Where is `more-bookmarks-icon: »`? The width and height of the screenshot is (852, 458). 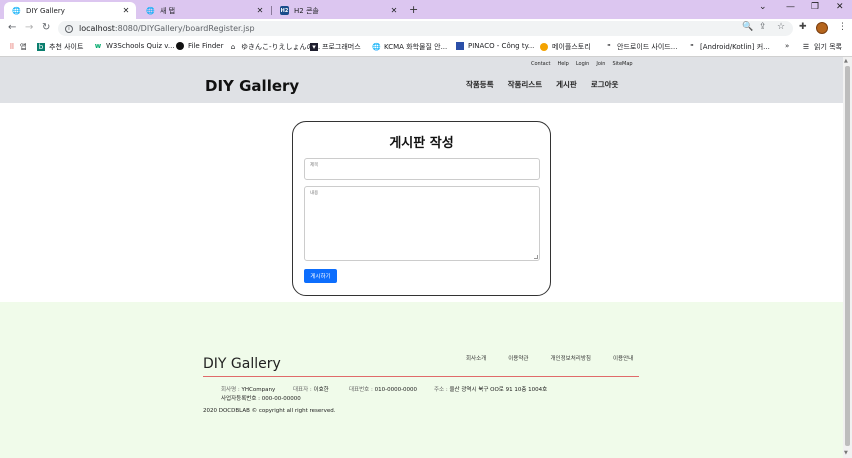
more-bookmarks-icon: » is located at coordinates (787, 46).